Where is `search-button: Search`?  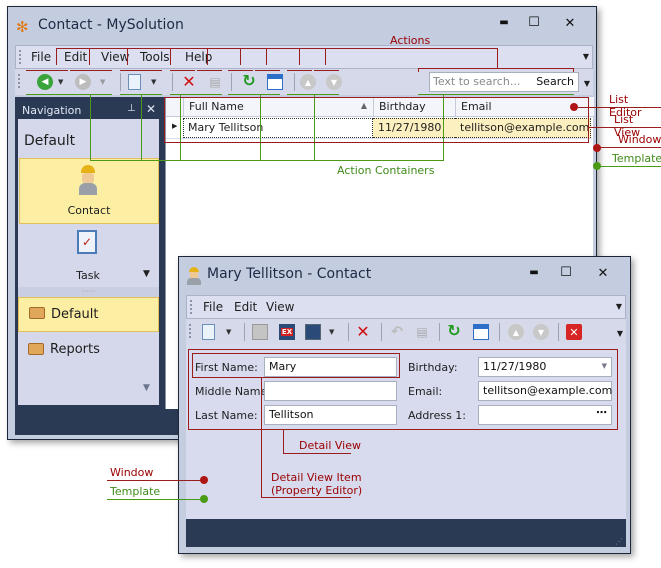
search-button: Search is located at coordinates (555, 81).